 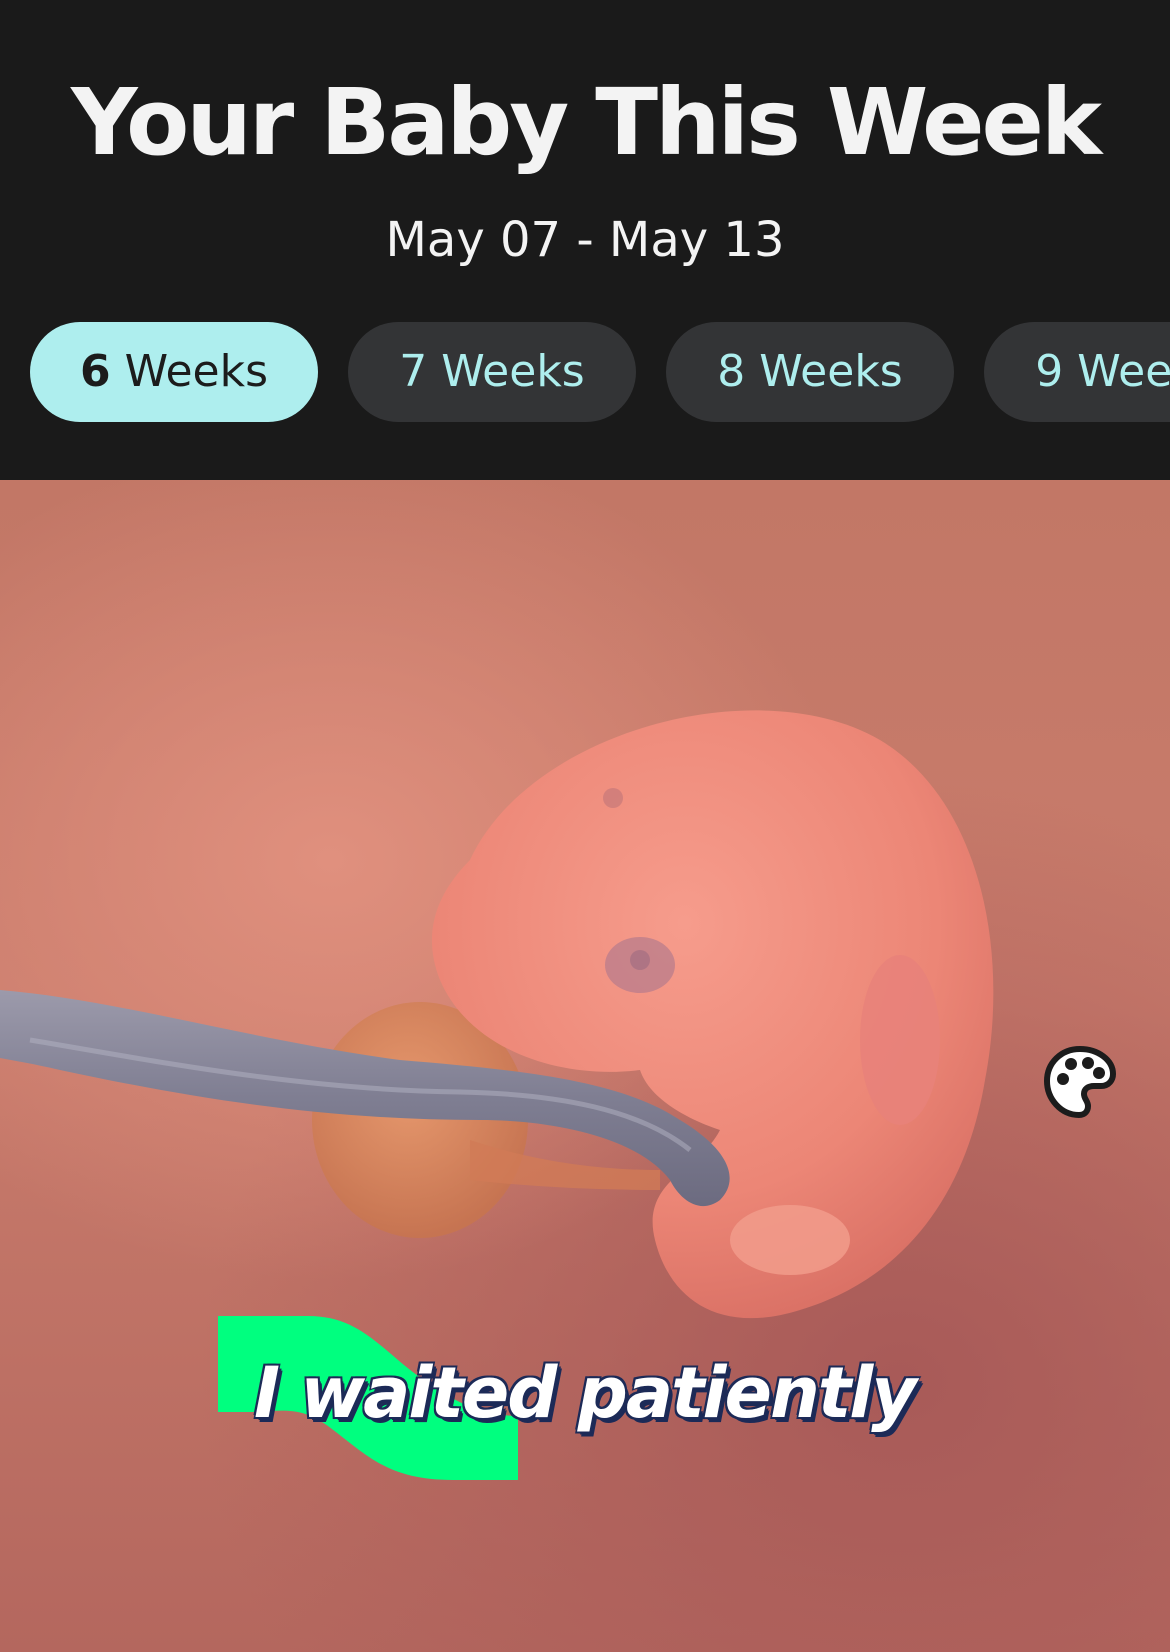 I want to click on tab-6-weeks: 6 Weeks, so click(x=174, y=372).